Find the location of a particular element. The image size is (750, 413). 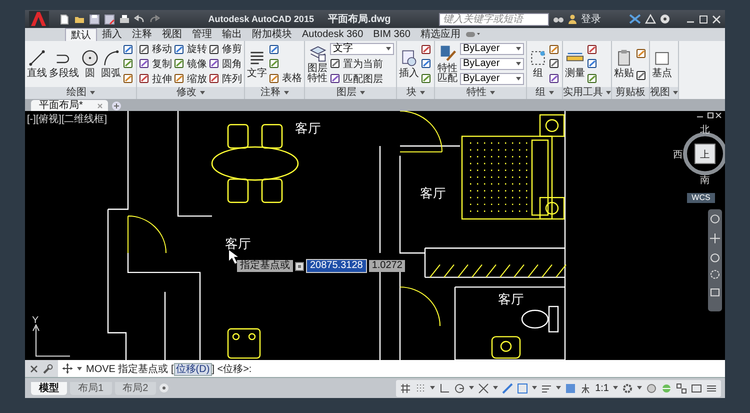

tool-button: 匹配图层 is located at coordinates (356, 78).